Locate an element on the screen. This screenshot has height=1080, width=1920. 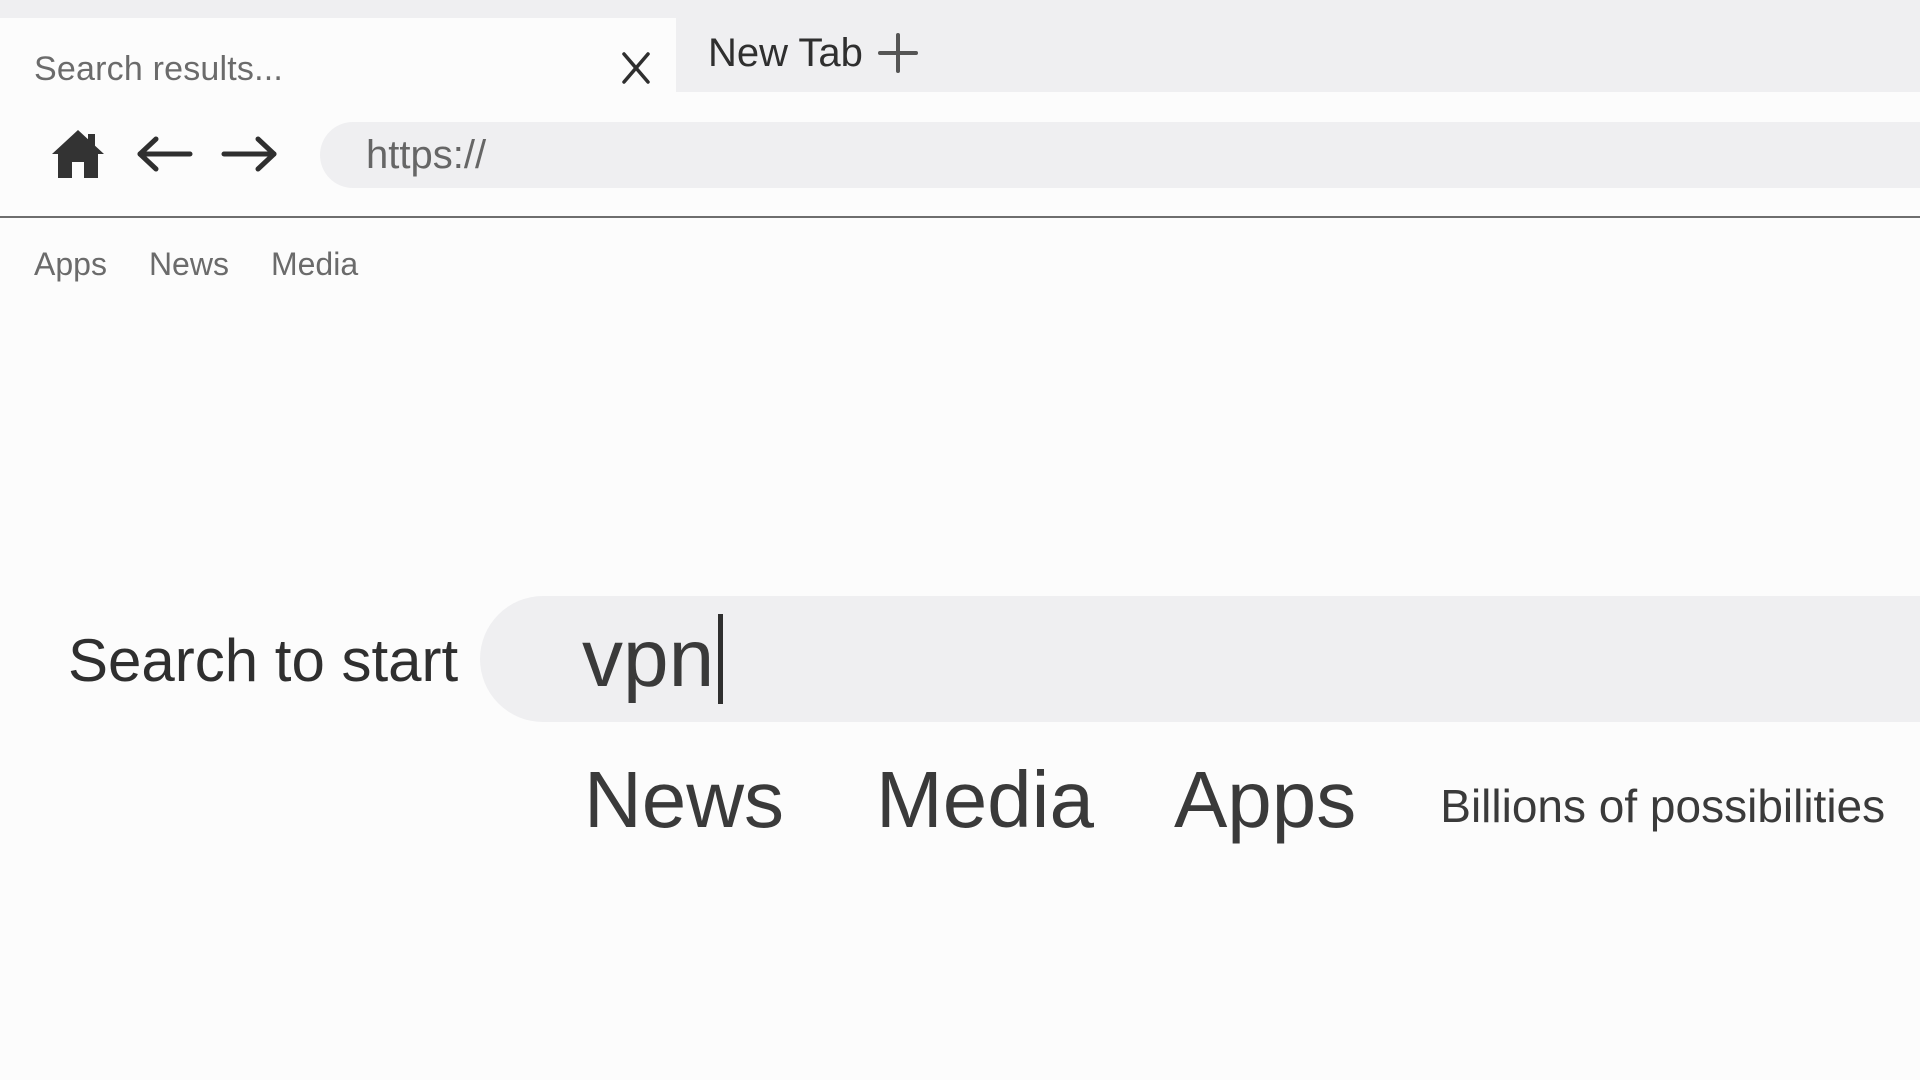
browser-toolbar is located at coordinates (960, 155).